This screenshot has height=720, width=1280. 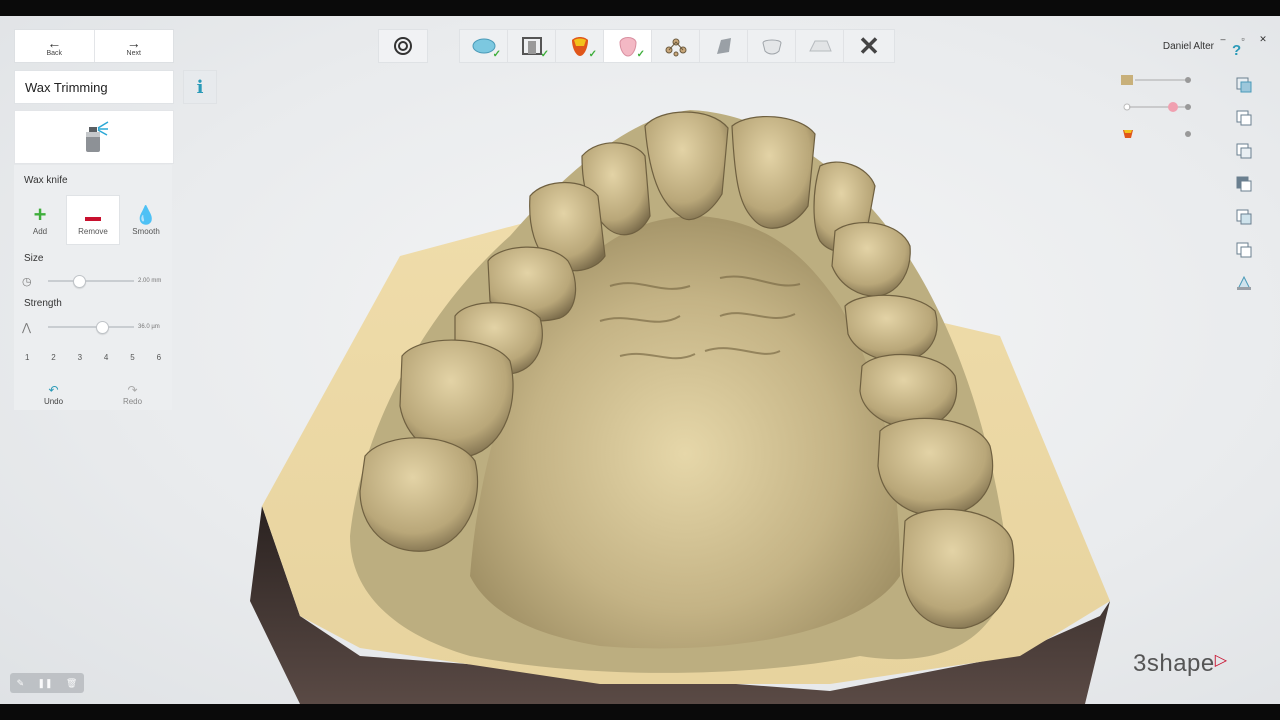 I want to click on camera-shutter-icon, so click(x=403, y=46).